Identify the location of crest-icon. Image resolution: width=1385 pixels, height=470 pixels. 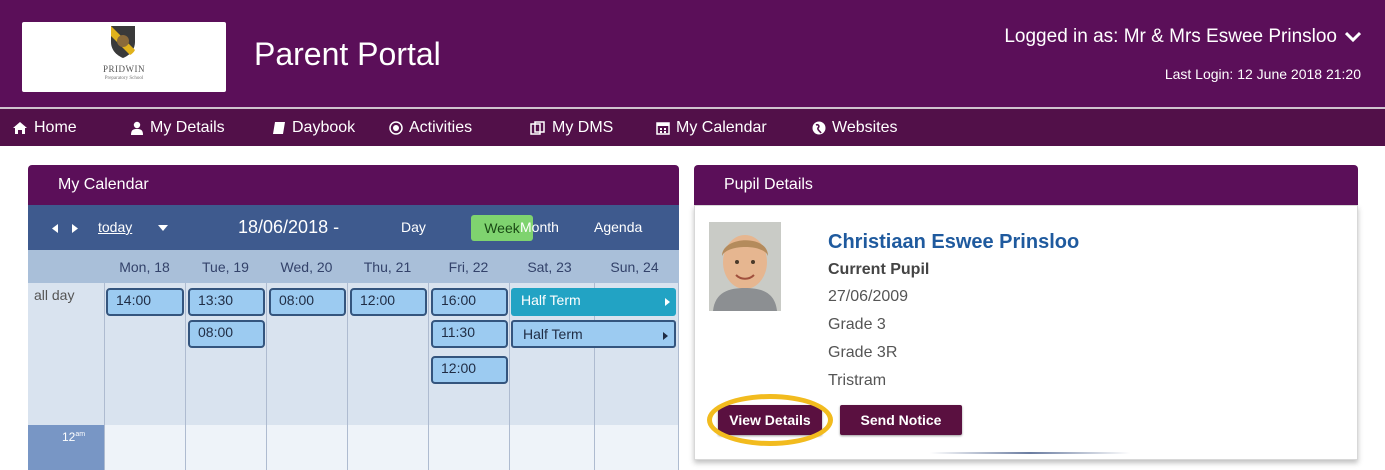
(123, 42).